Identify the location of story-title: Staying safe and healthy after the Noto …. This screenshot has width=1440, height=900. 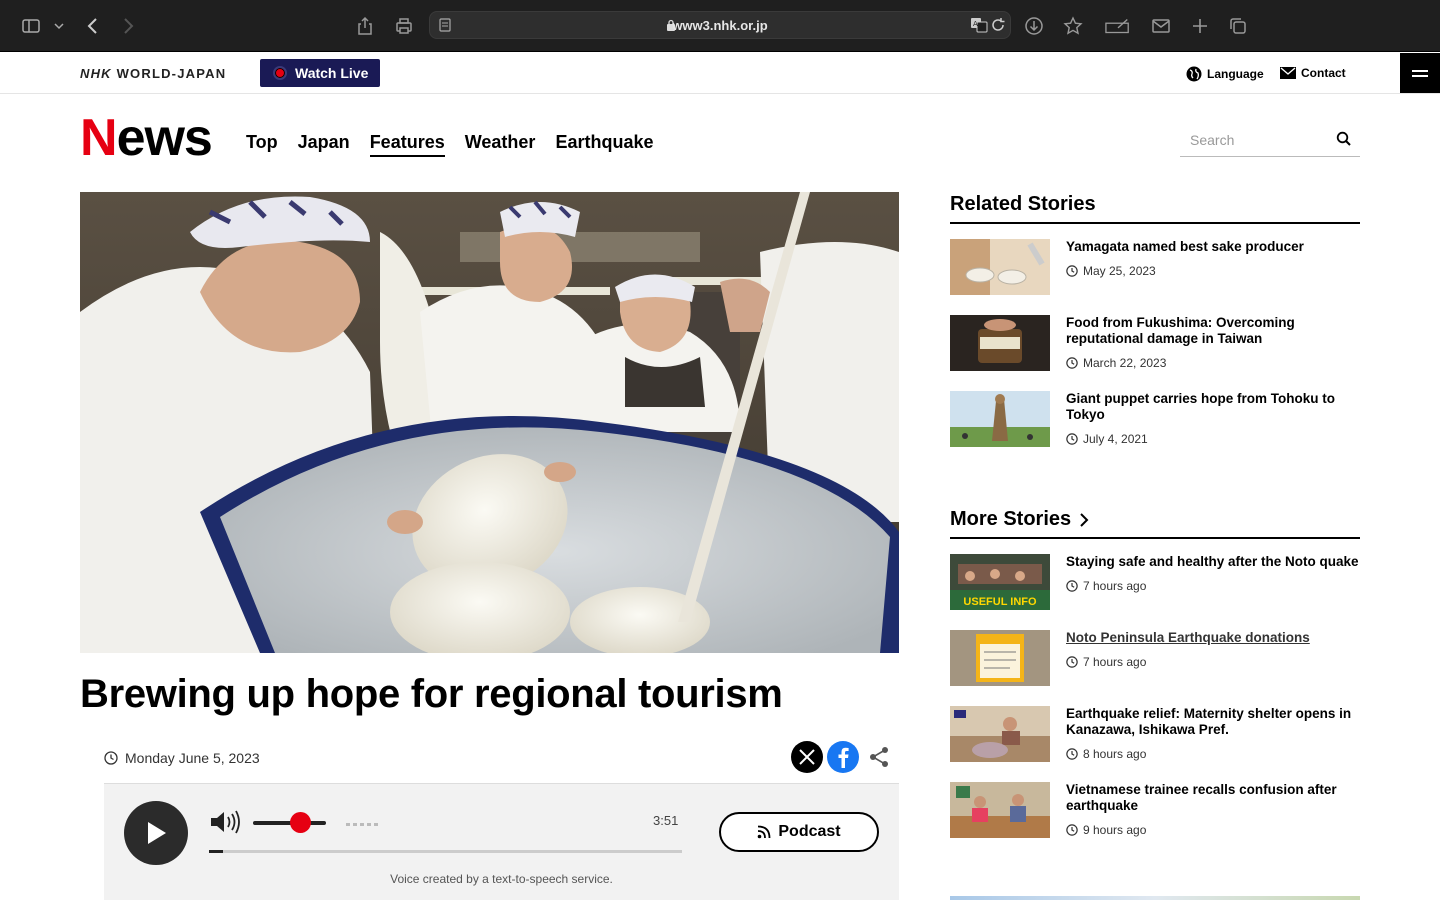
(1213, 562).